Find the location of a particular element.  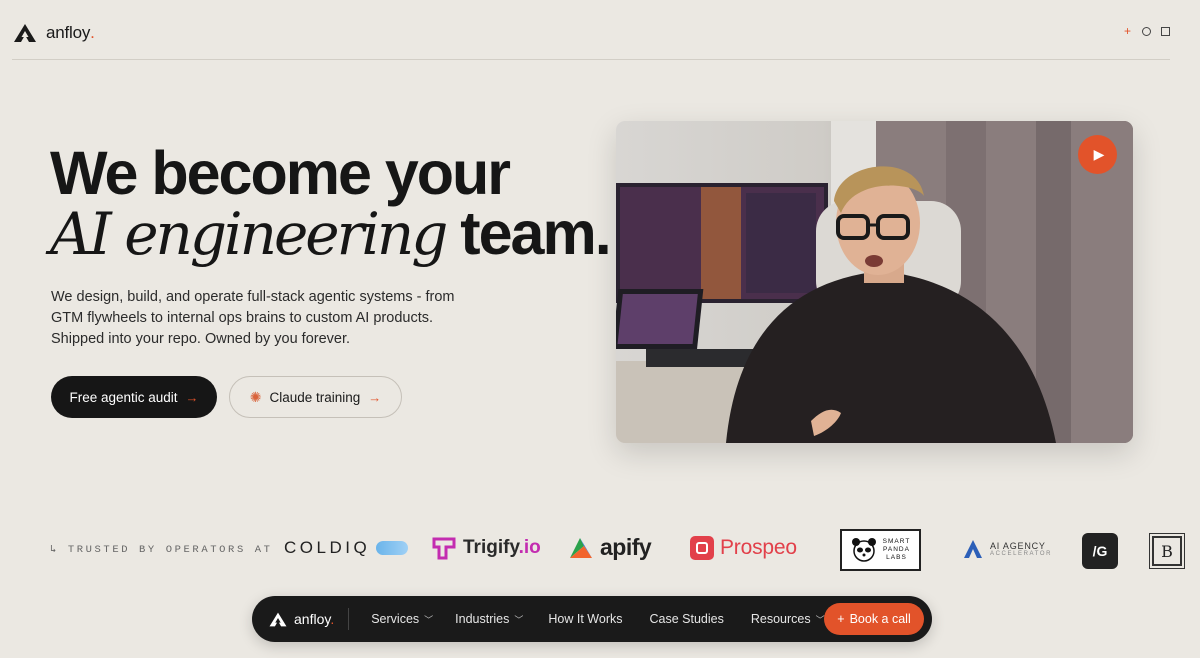

ig-text: /G is located at coordinates (1100, 551).